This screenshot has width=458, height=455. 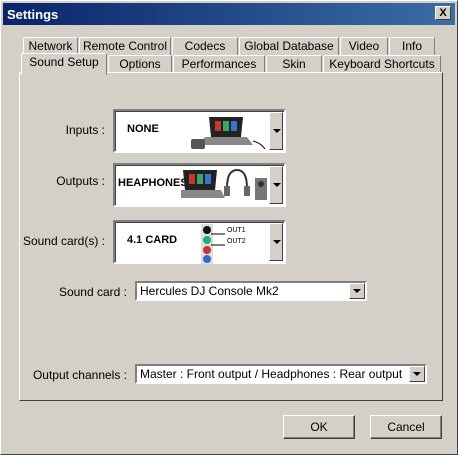 What do you see at coordinates (33, 14) in the screenshot?
I see `window-title: Settings` at bounding box center [33, 14].